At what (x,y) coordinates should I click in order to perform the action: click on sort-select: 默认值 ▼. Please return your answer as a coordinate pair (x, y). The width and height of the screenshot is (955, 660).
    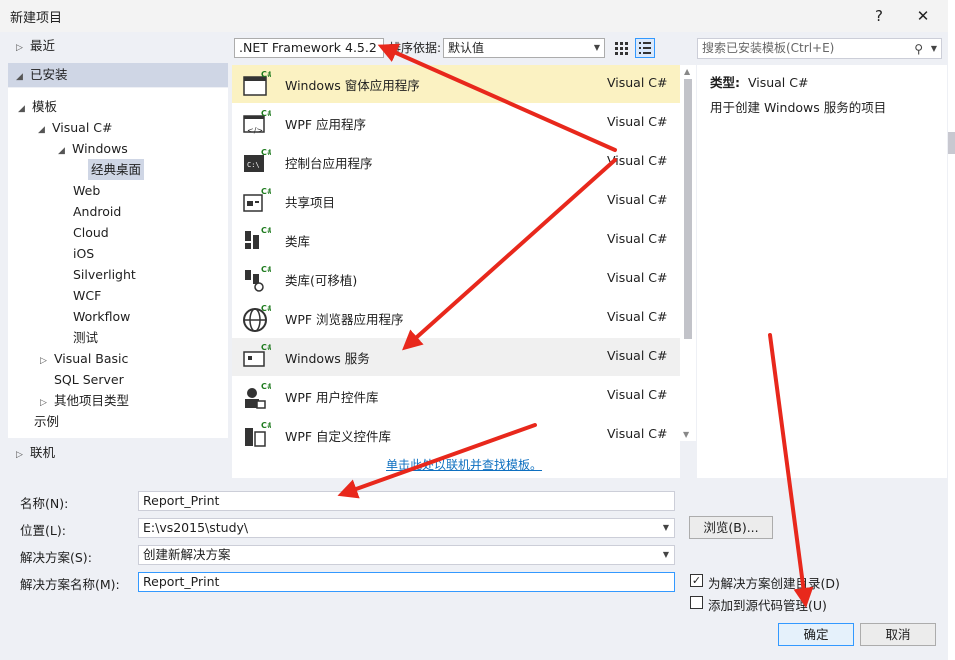
    Looking at the image, I should click on (524, 48).